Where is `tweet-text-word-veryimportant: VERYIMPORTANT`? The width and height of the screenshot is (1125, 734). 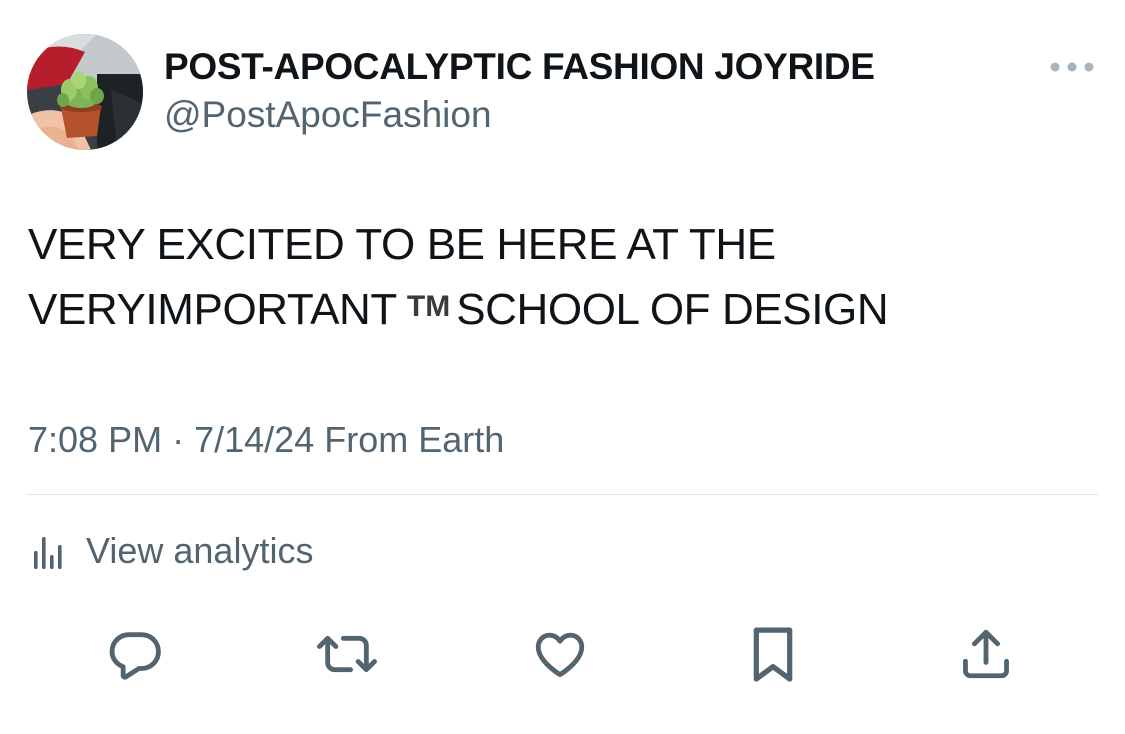
tweet-text-word-veryimportant: VERYIMPORTANT is located at coordinates (212, 309).